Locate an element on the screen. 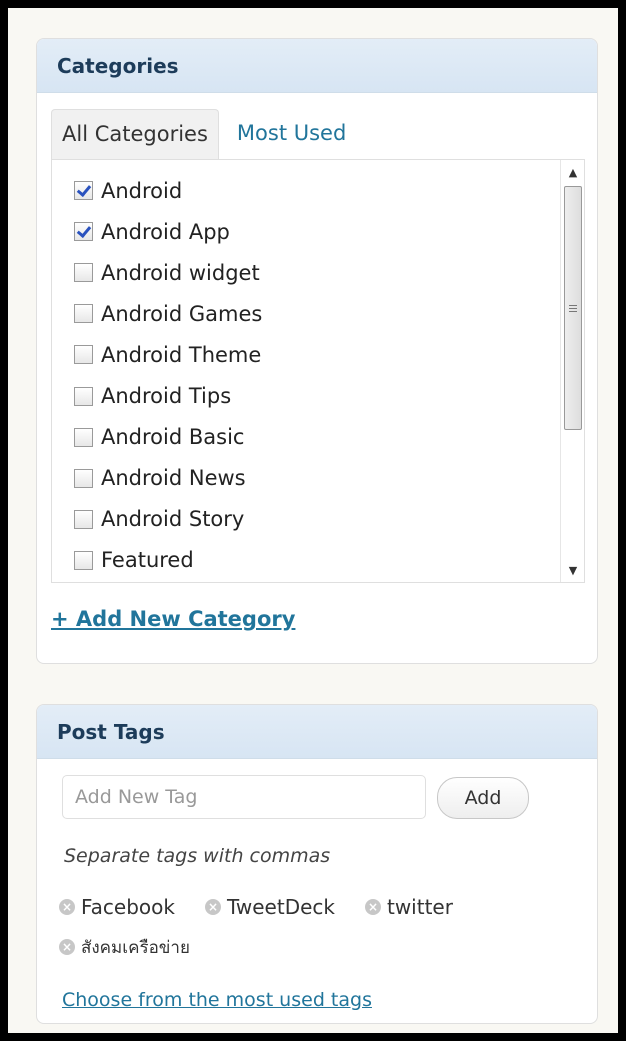 This screenshot has height=1041, width=626. tag-label: TweetDeck is located at coordinates (280, 907).